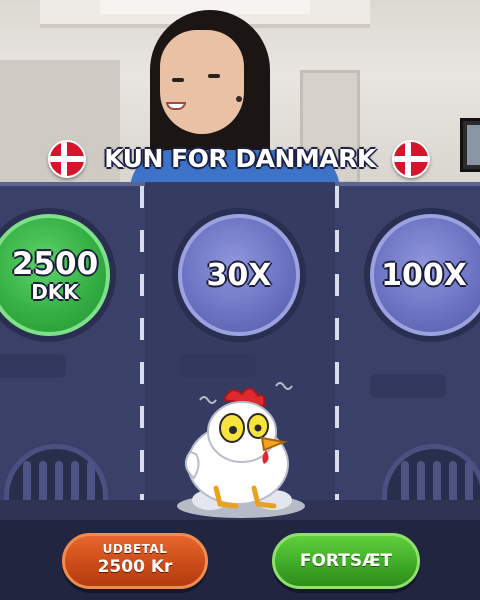  Describe the element at coordinates (202, 82) in the screenshot. I see `streamer-face` at that location.